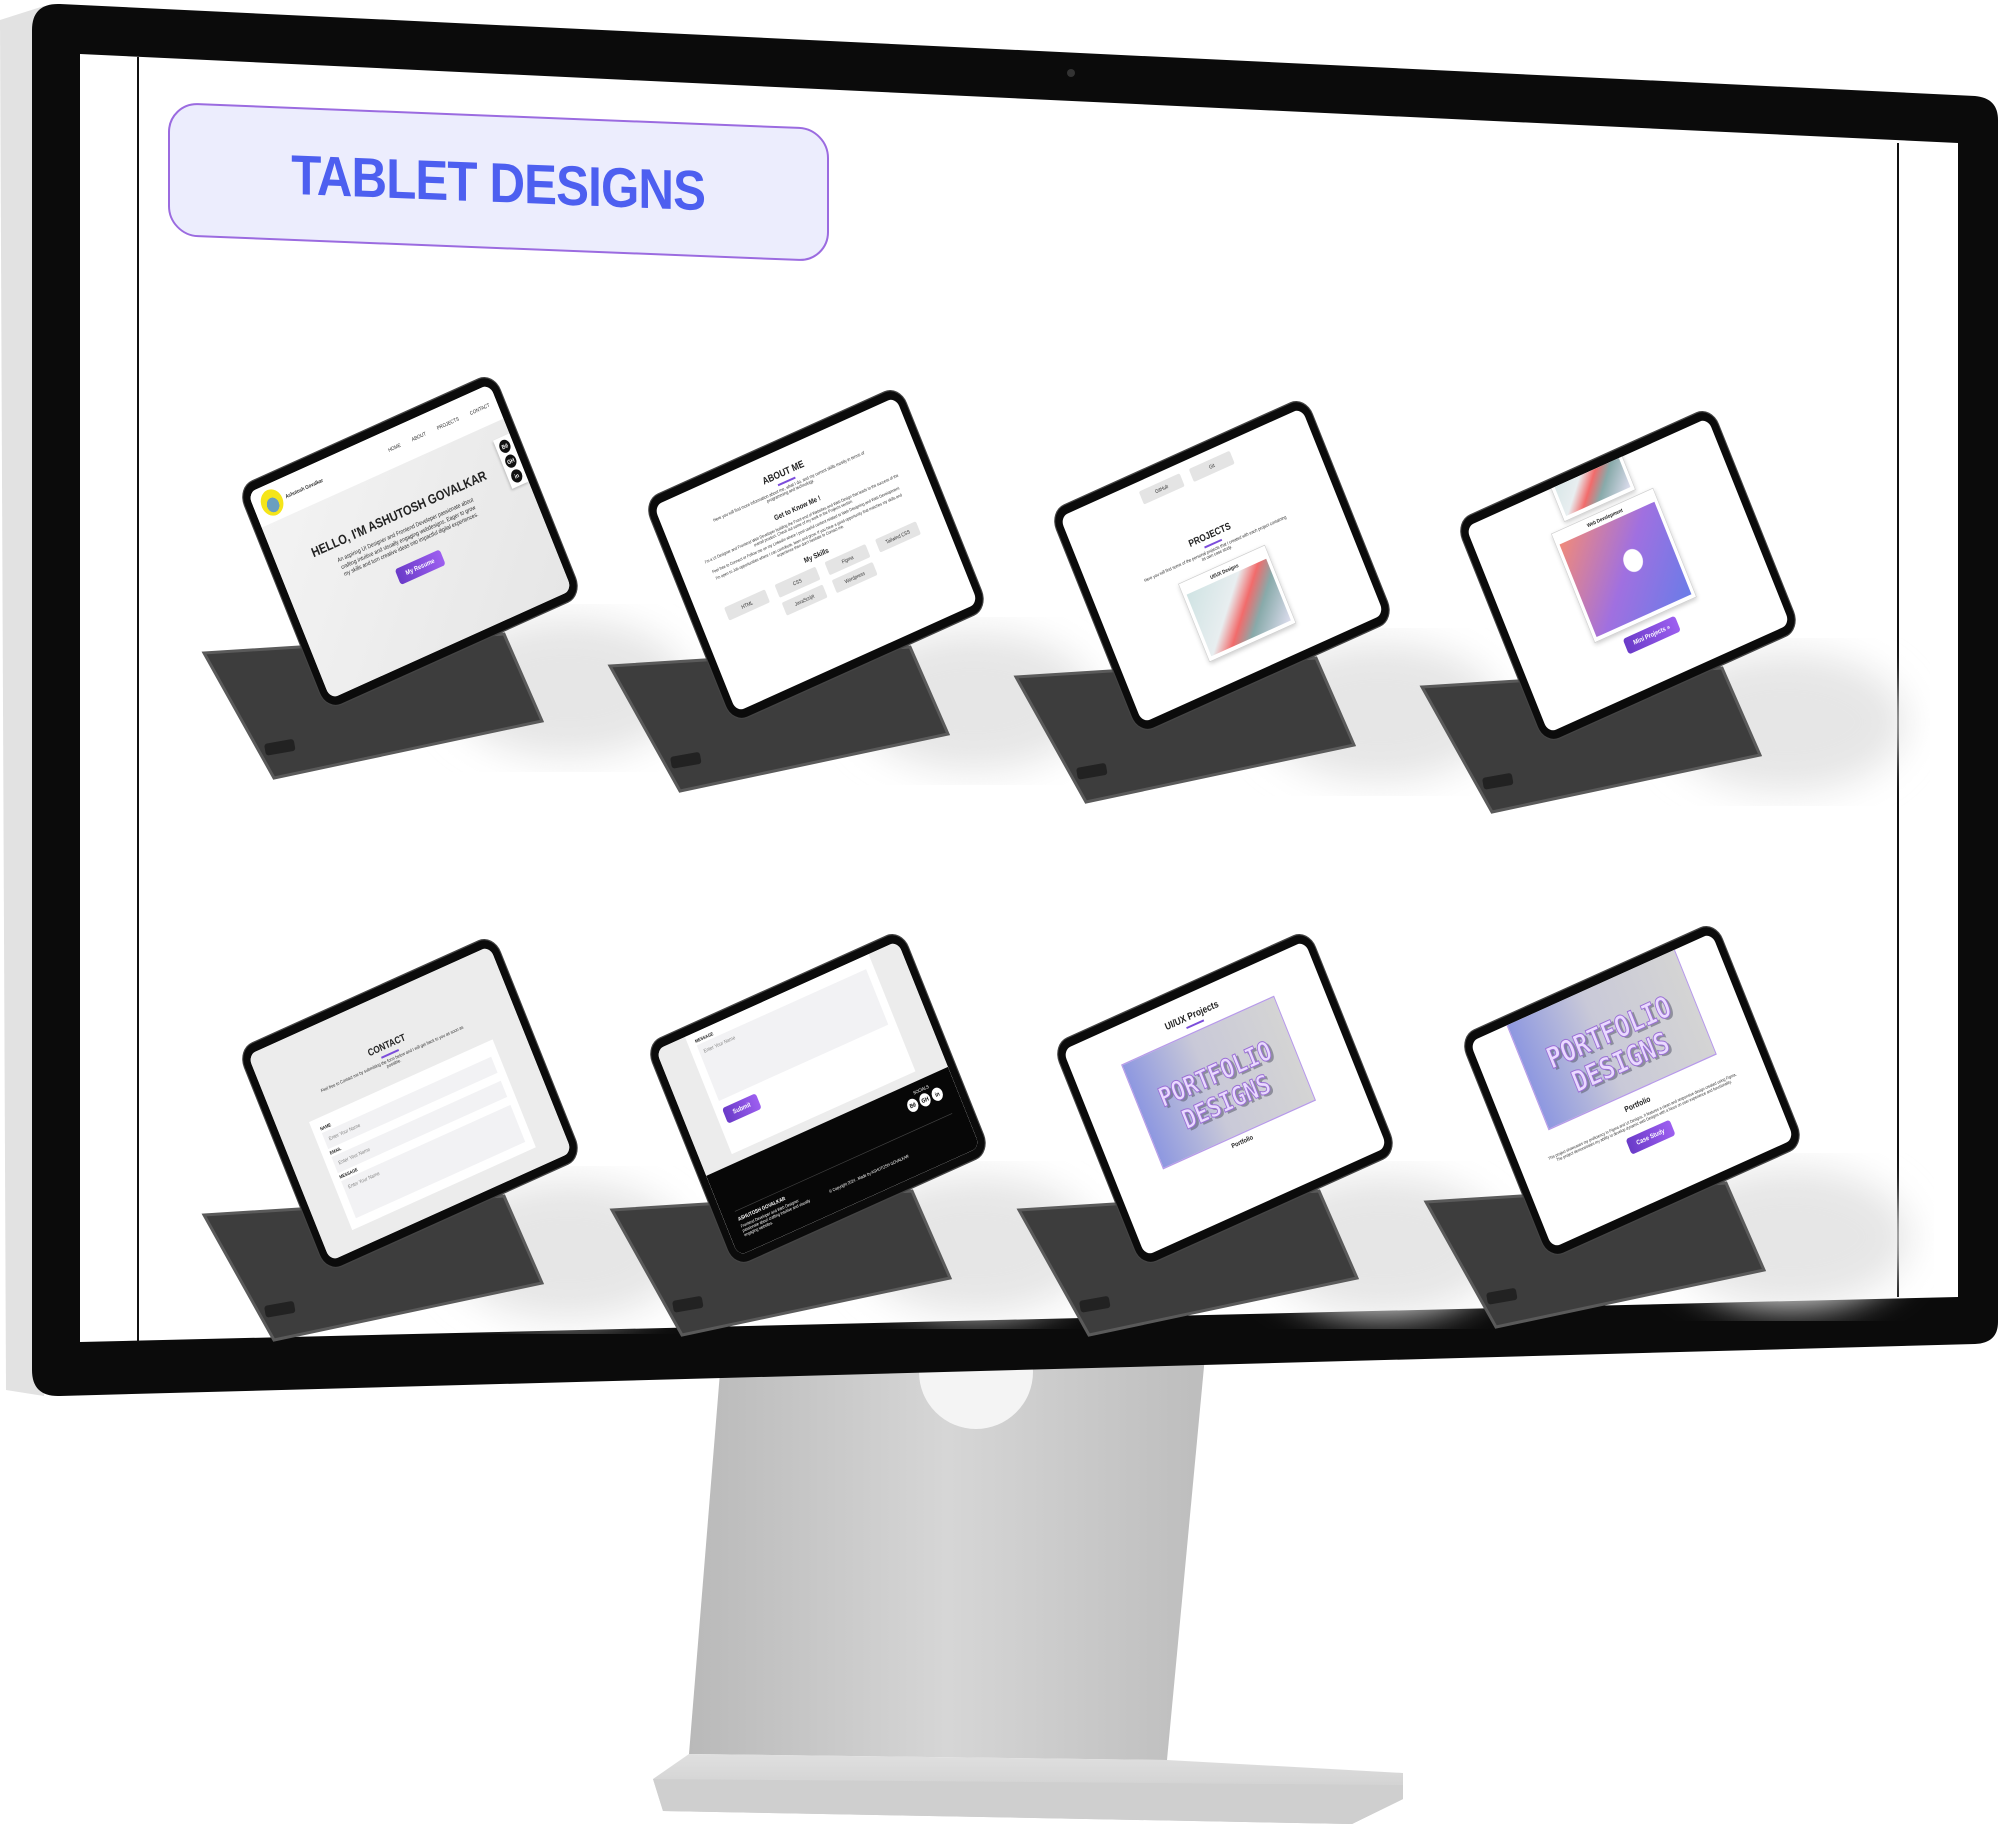 The height and width of the screenshot is (1833, 2000). What do you see at coordinates (741, 1108) in the screenshot?
I see `submit-button: Submit` at bounding box center [741, 1108].